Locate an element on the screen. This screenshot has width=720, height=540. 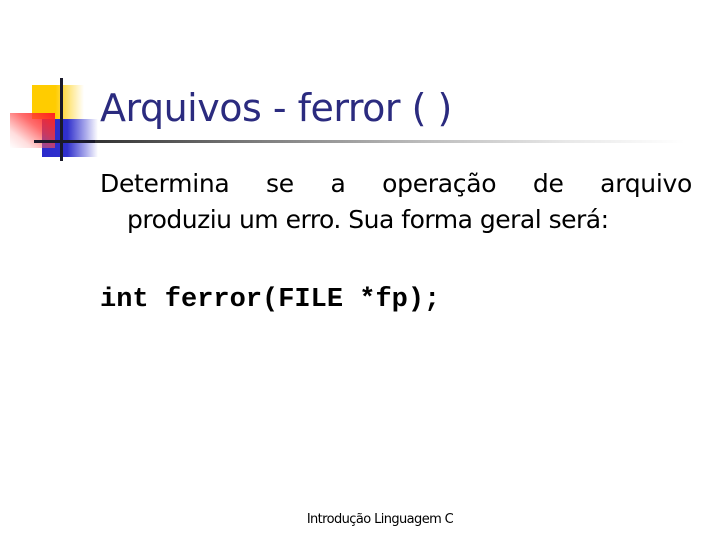
title-rule is located at coordinates (390, 141).